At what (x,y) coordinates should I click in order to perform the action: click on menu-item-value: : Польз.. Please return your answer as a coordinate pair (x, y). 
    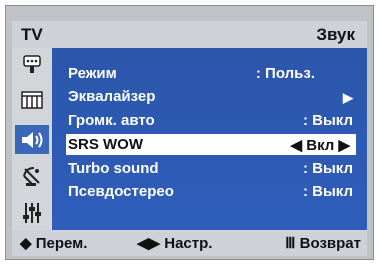
    Looking at the image, I should click on (285, 73).